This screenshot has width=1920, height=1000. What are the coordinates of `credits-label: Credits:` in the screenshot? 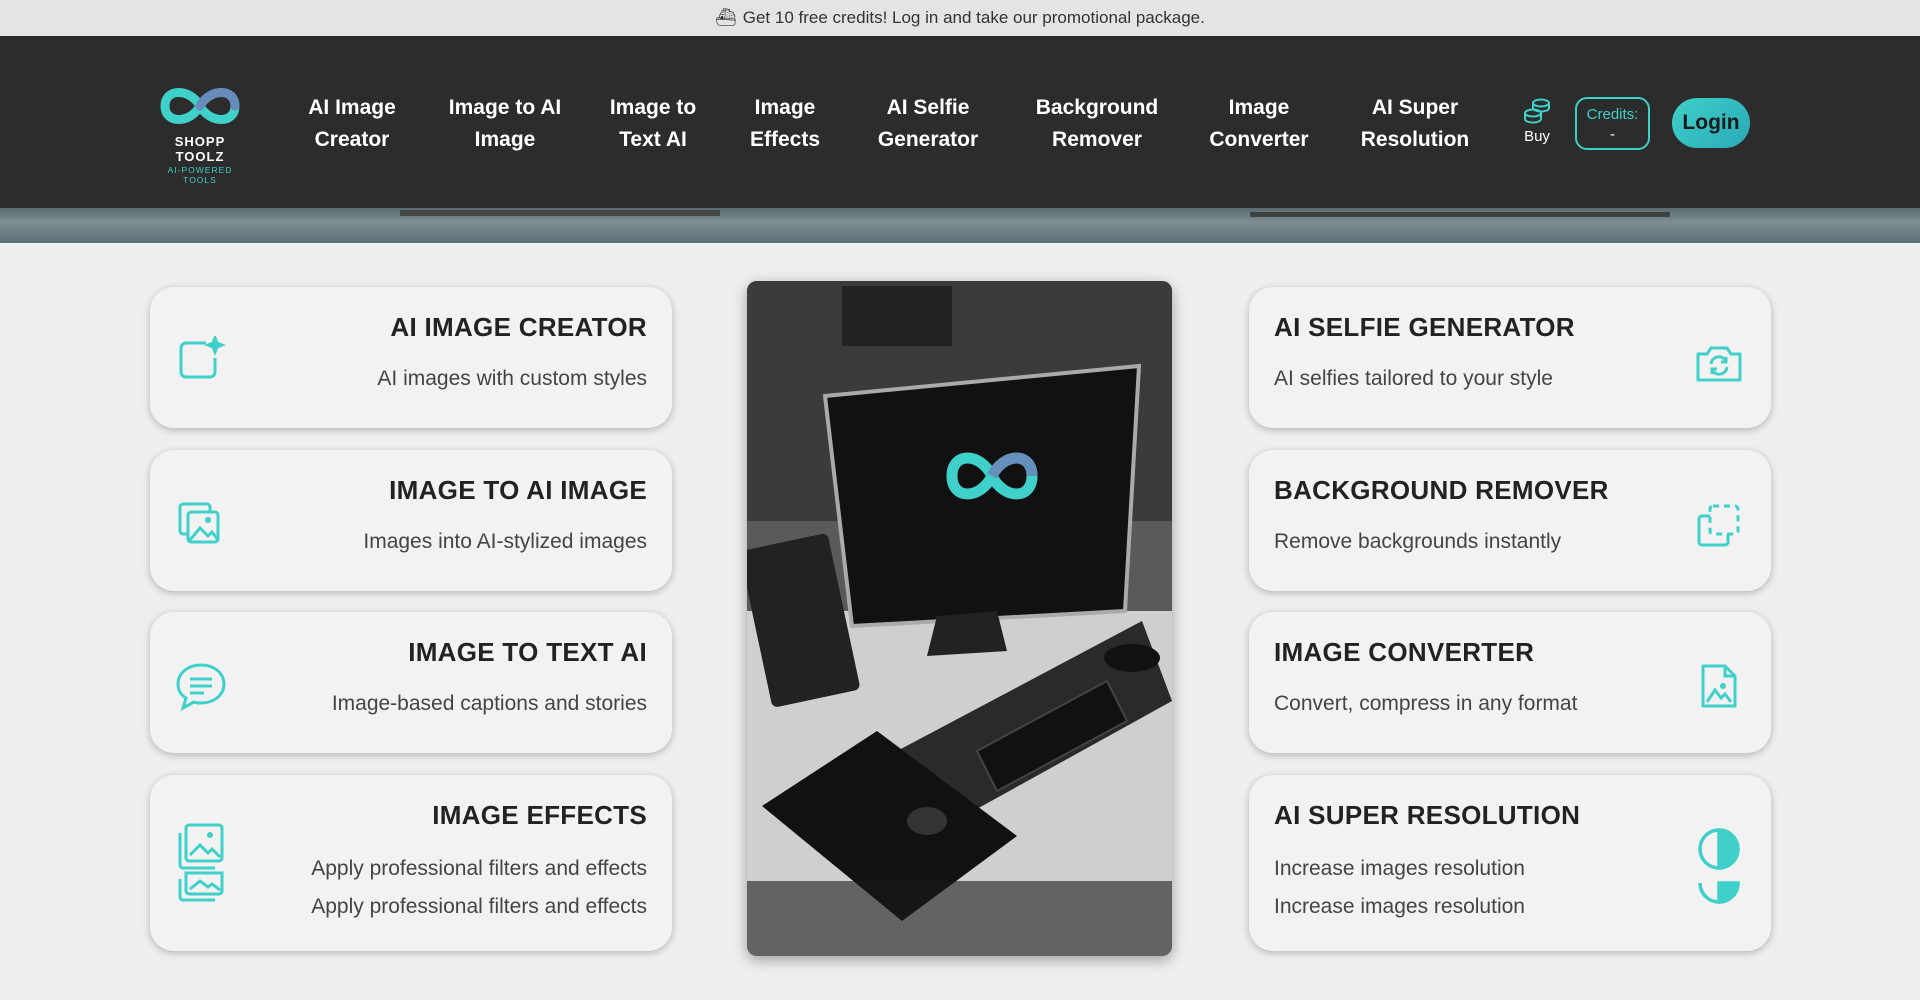 It's located at (1612, 114).